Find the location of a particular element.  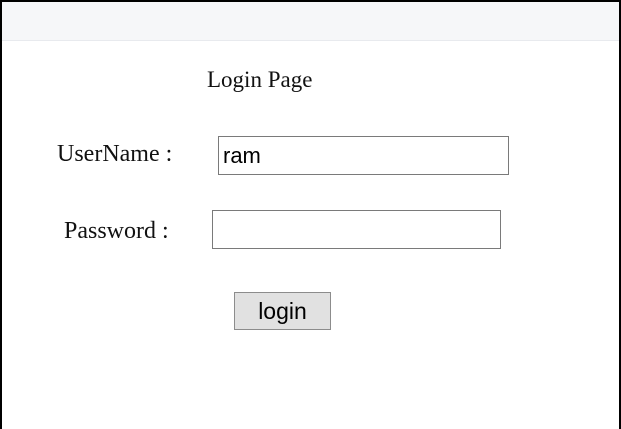

top-bar is located at coordinates (310, 21).